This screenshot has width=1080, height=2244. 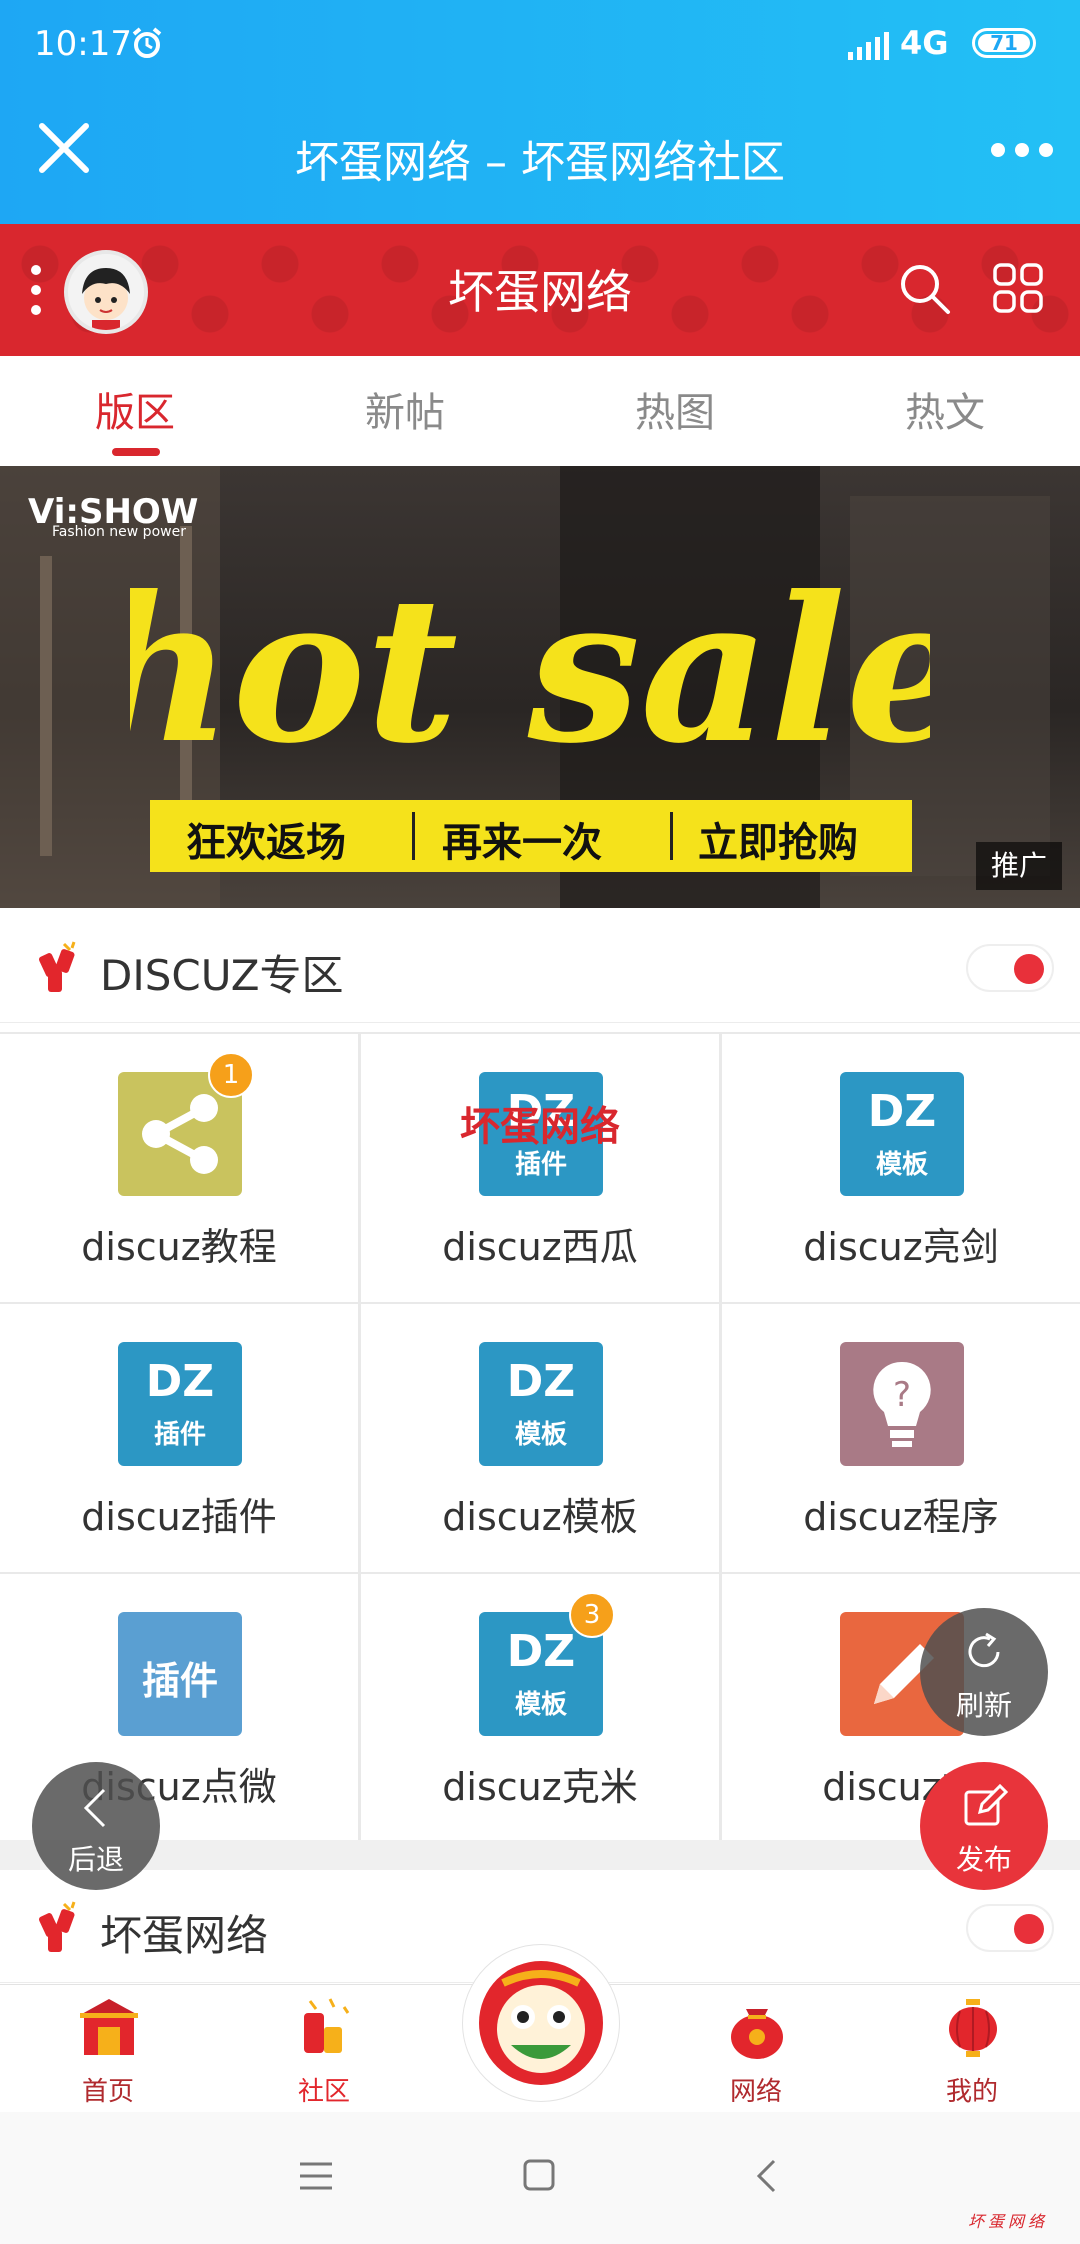 What do you see at coordinates (984, 1672) in the screenshot?
I see `refresh-button: 刷新` at bounding box center [984, 1672].